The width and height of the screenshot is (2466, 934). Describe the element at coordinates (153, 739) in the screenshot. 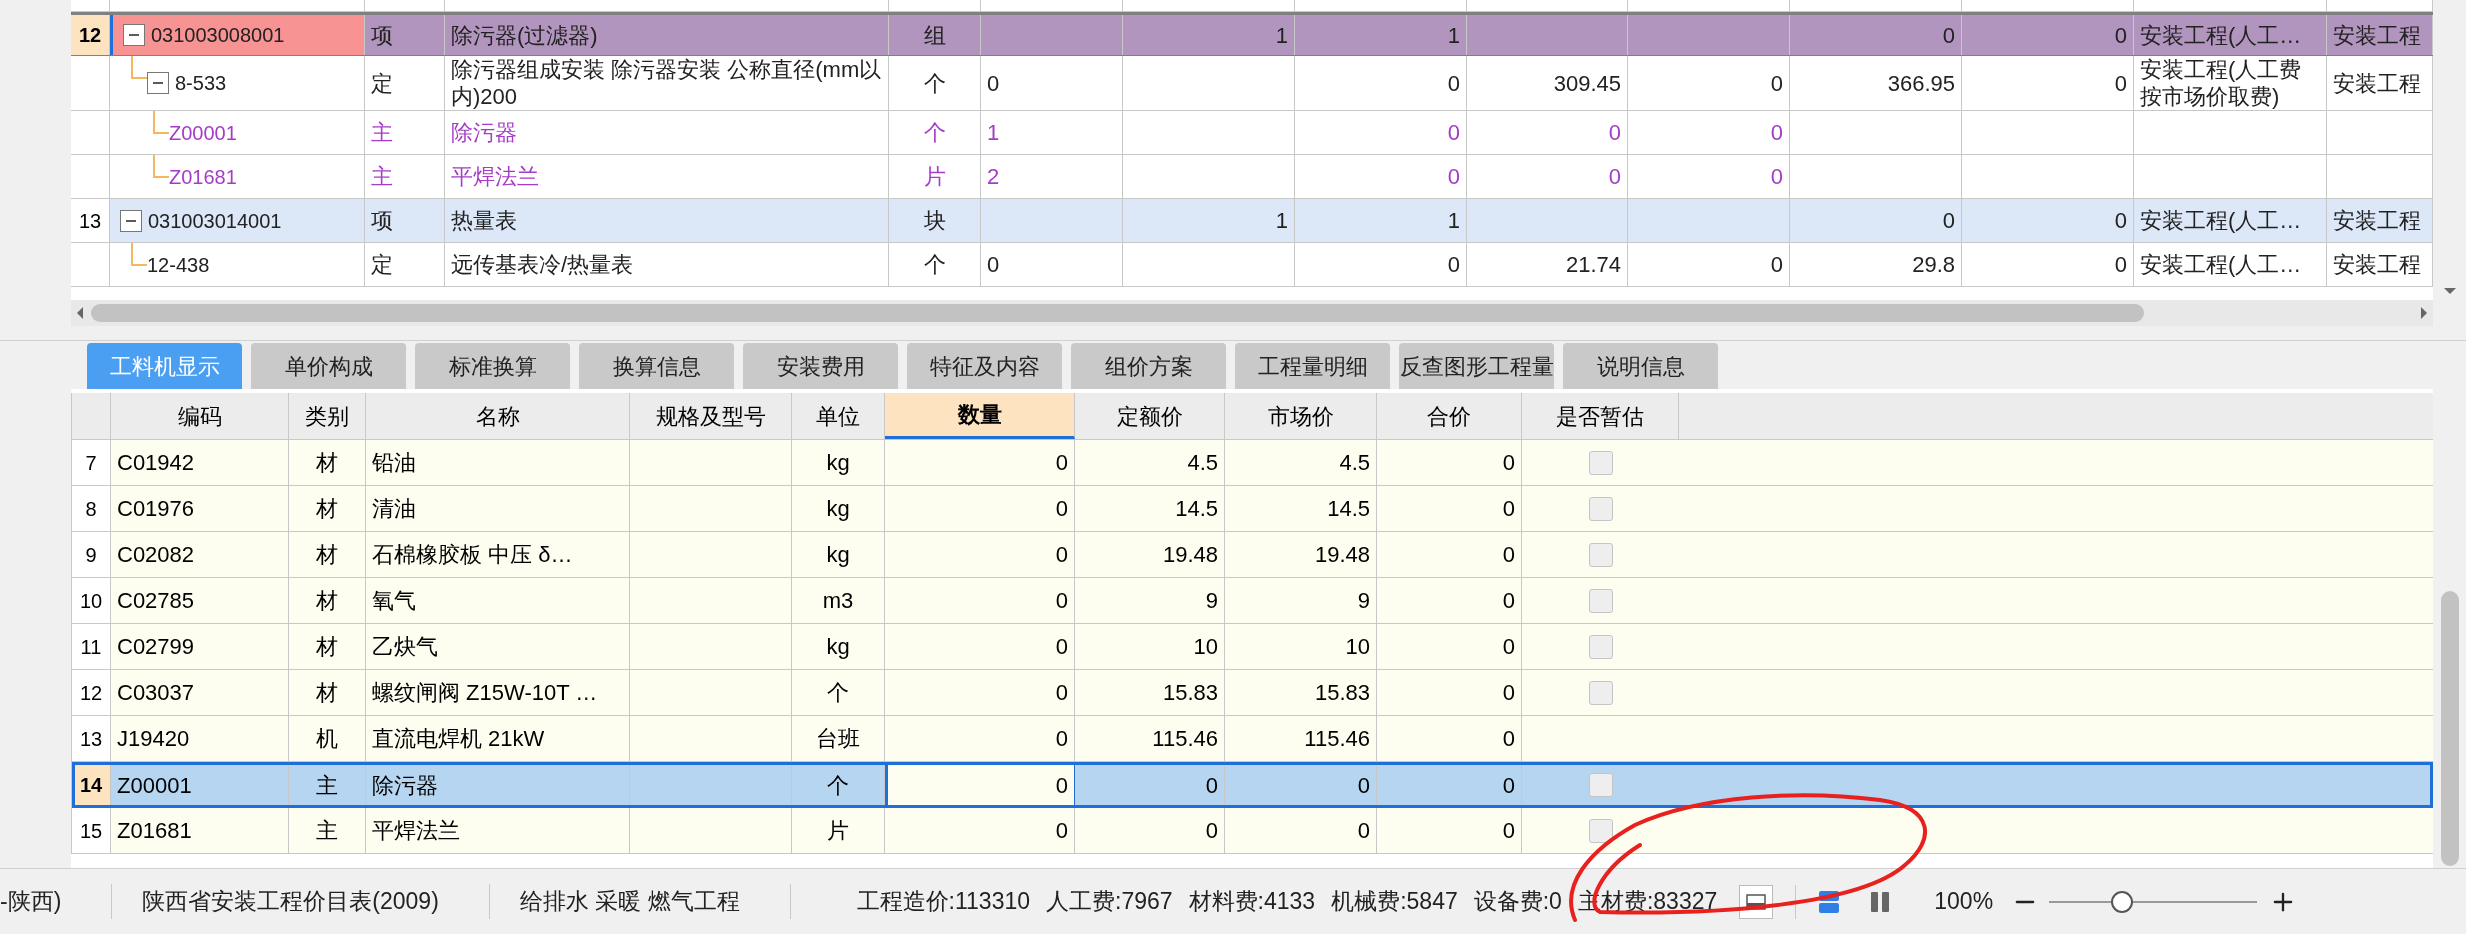

I see `table-cell-text: J19420` at that location.